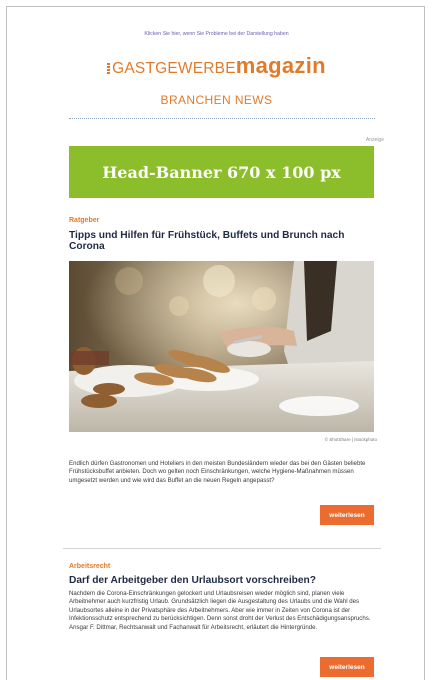  I want to click on logo-gastgewerbe: GASTGEWERBE, so click(174, 68).